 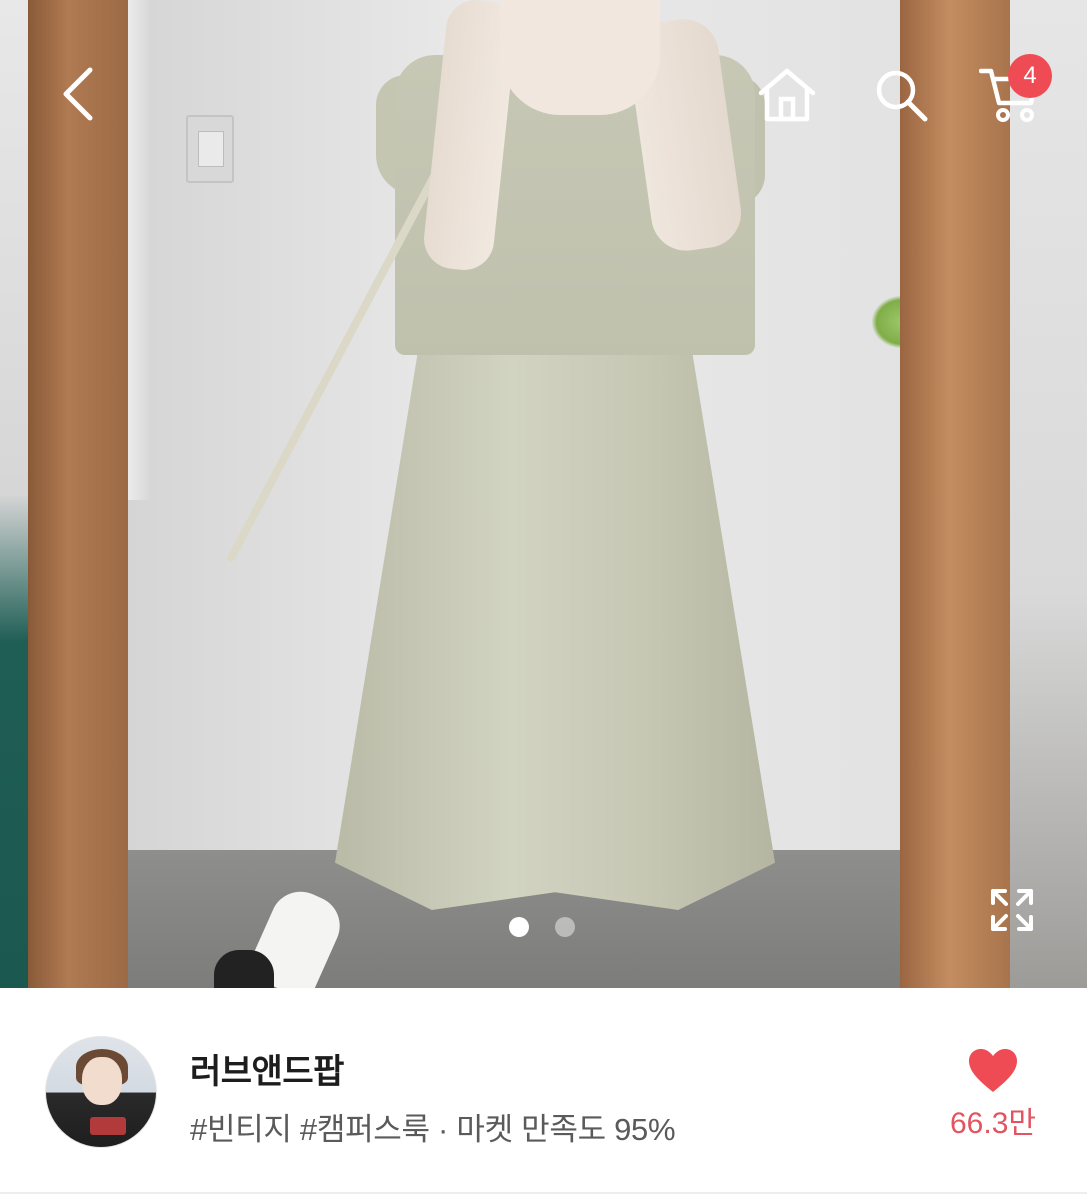 What do you see at coordinates (993, 1123) in the screenshot?
I see `like-count: 66.3만` at bounding box center [993, 1123].